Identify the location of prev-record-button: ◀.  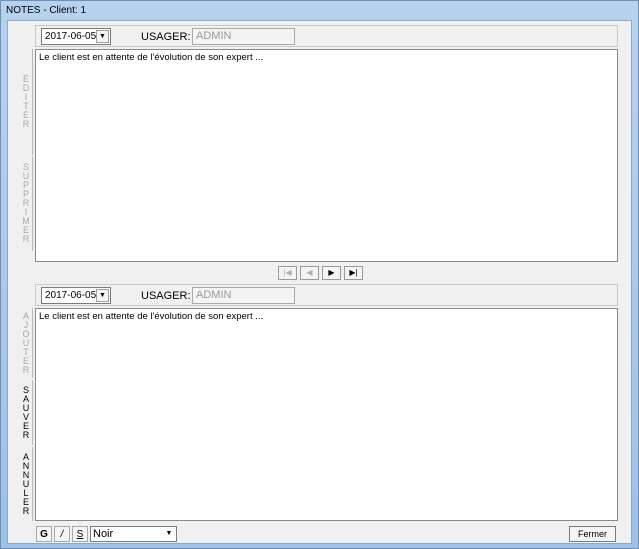
(309, 273).